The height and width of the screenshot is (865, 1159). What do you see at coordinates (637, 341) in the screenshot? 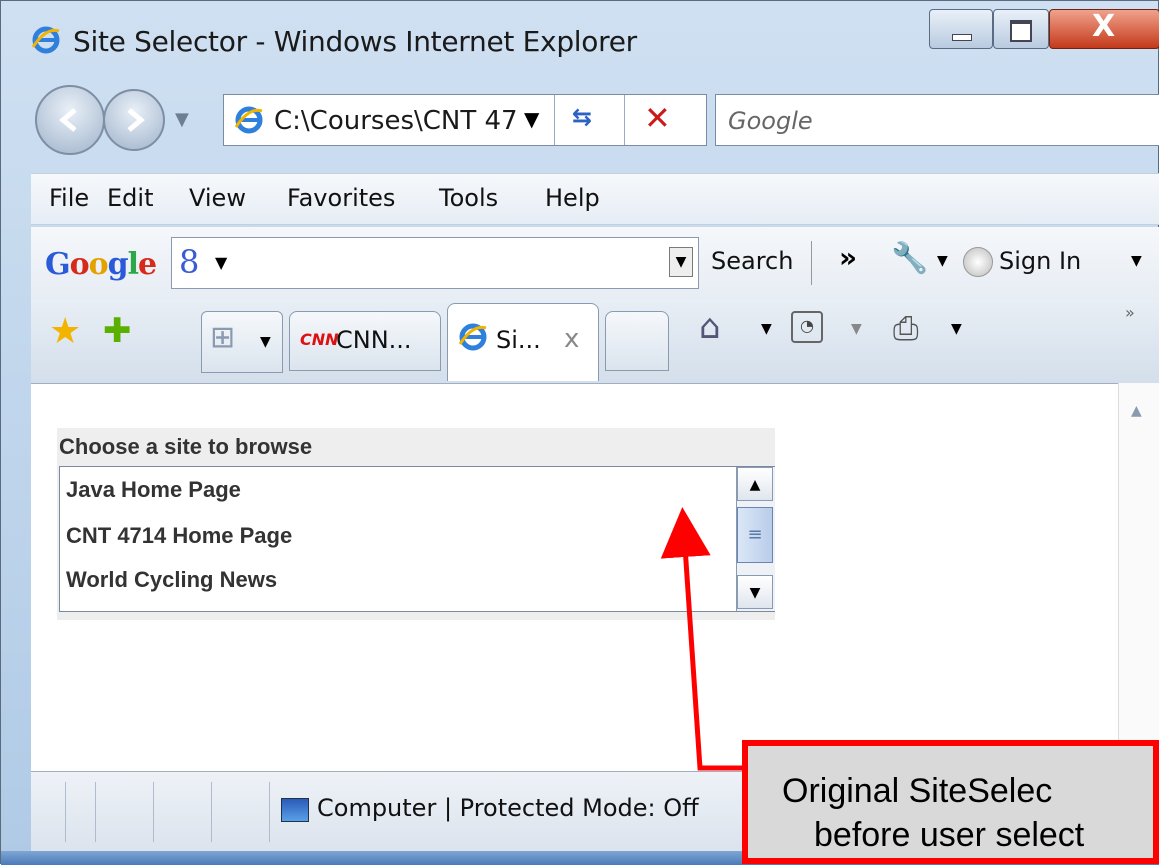
I see `new-tab-button` at bounding box center [637, 341].